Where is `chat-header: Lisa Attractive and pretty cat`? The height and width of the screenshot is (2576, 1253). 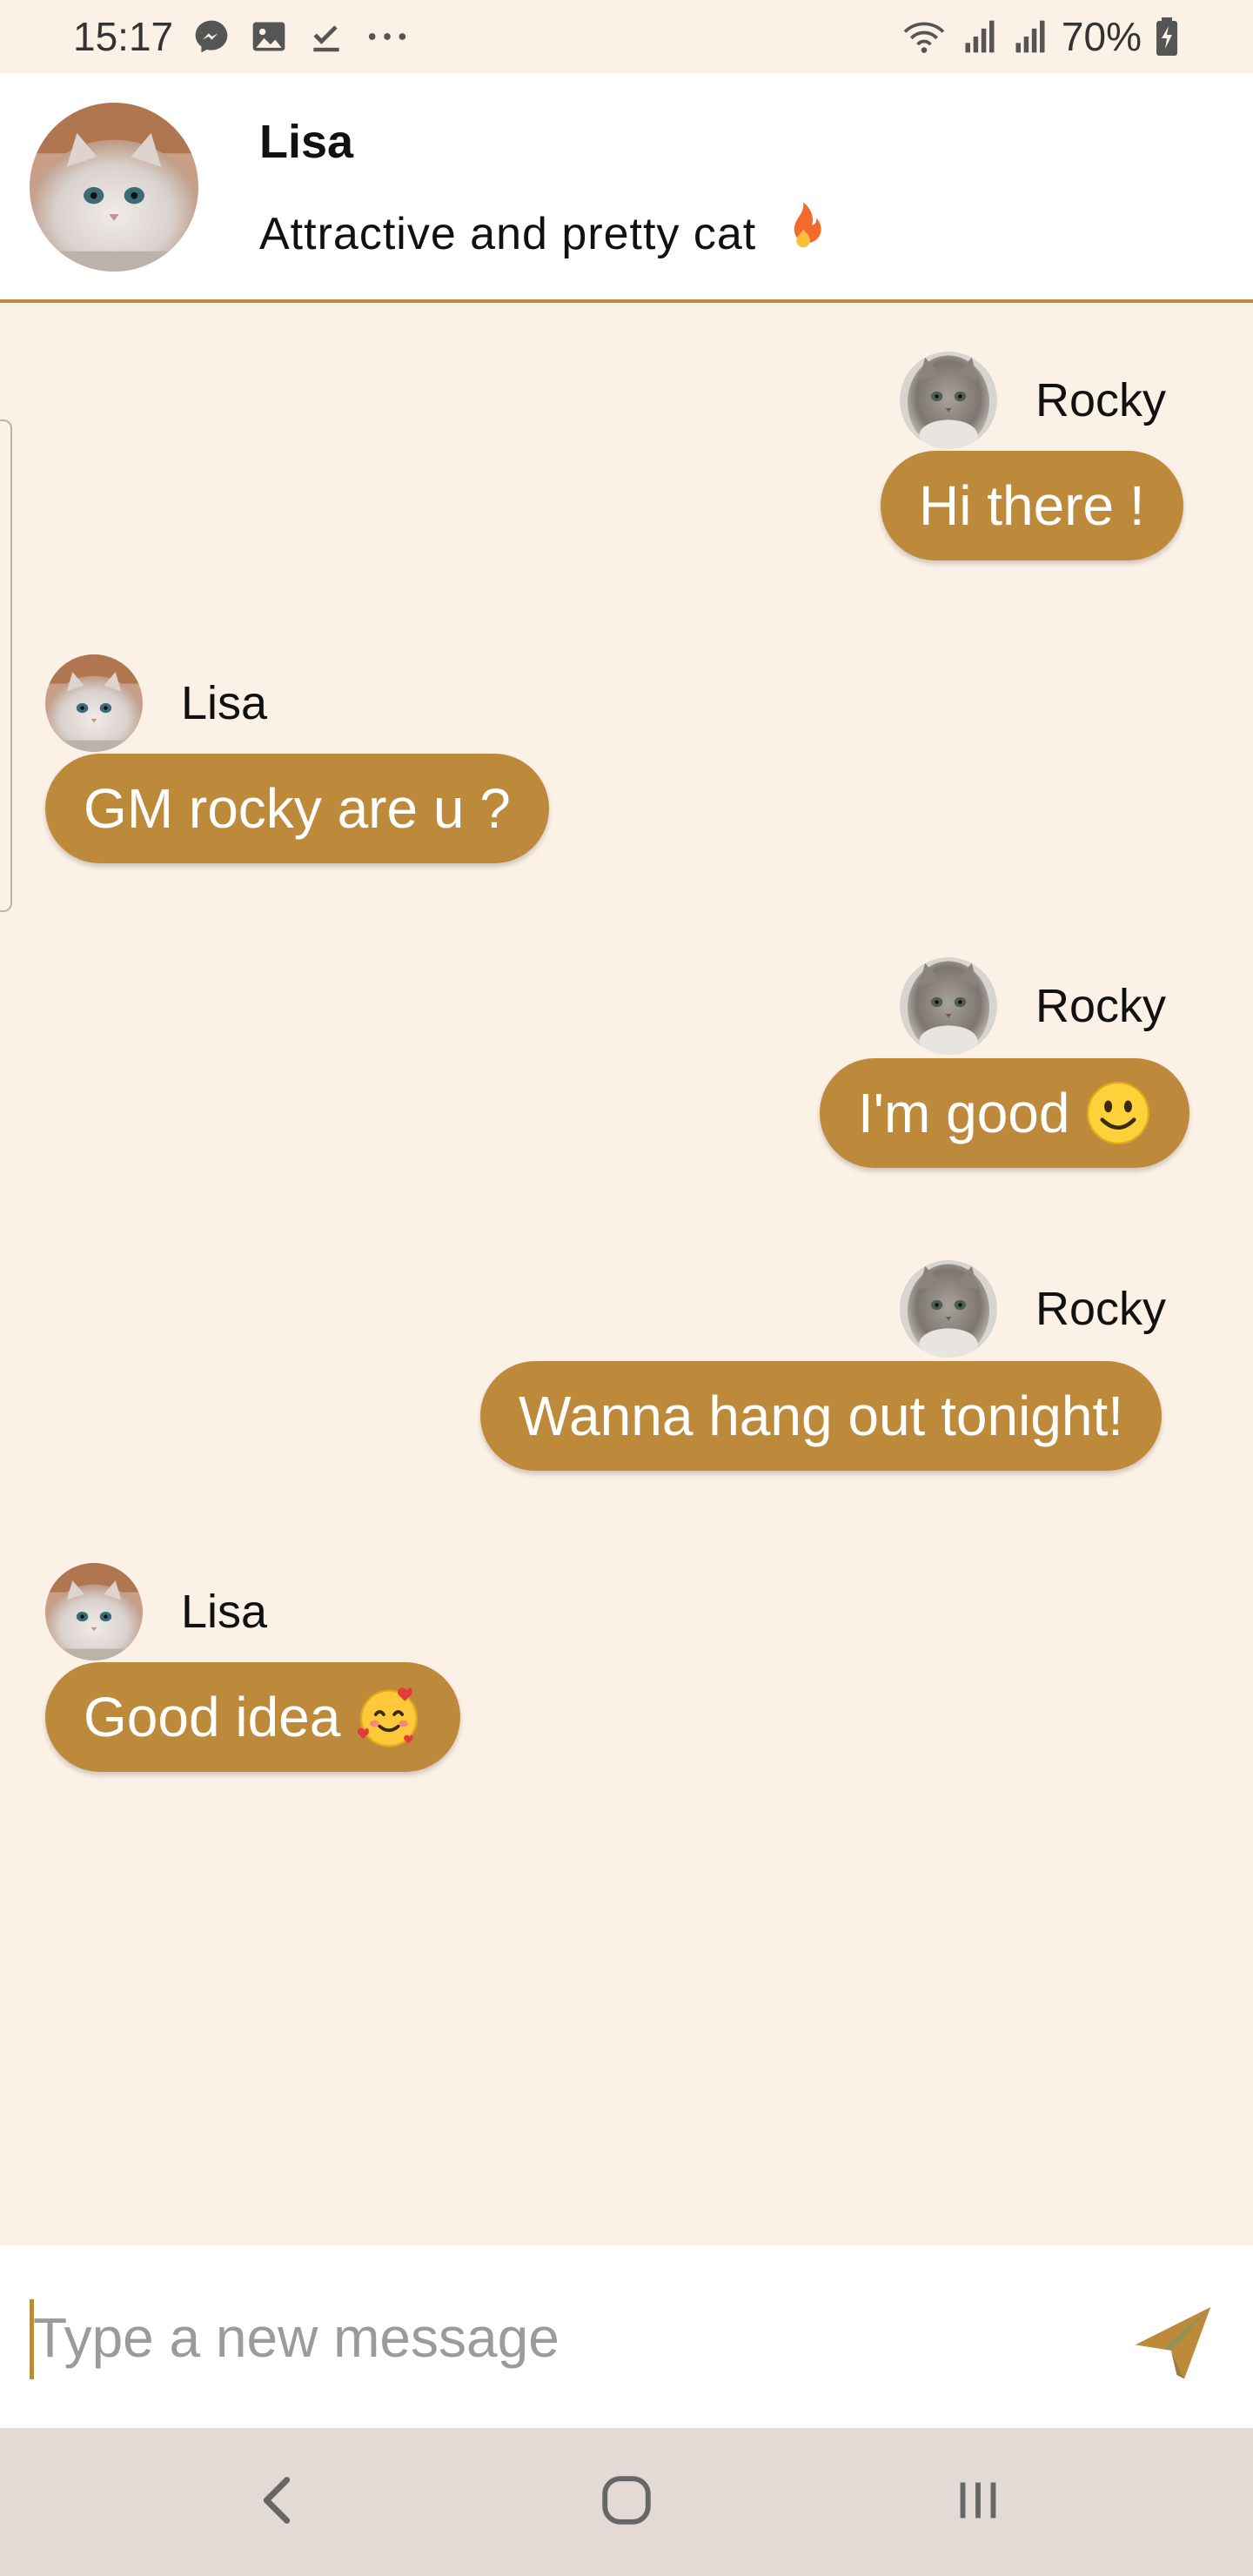 chat-header: Lisa Attractive and pretty cat is located at coordinates (626, 188).